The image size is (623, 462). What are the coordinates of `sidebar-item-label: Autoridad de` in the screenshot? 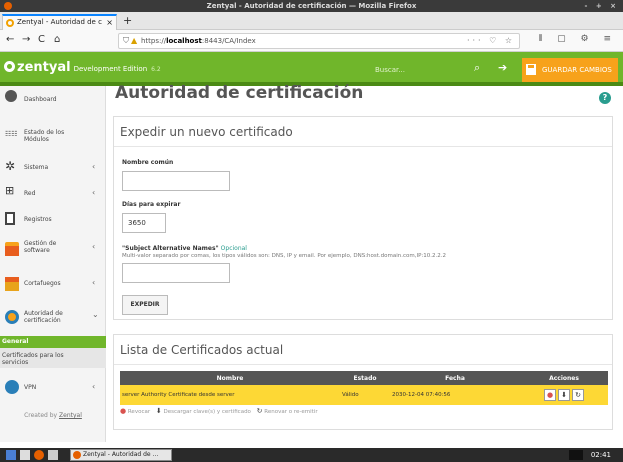 It's located at (43, 313).